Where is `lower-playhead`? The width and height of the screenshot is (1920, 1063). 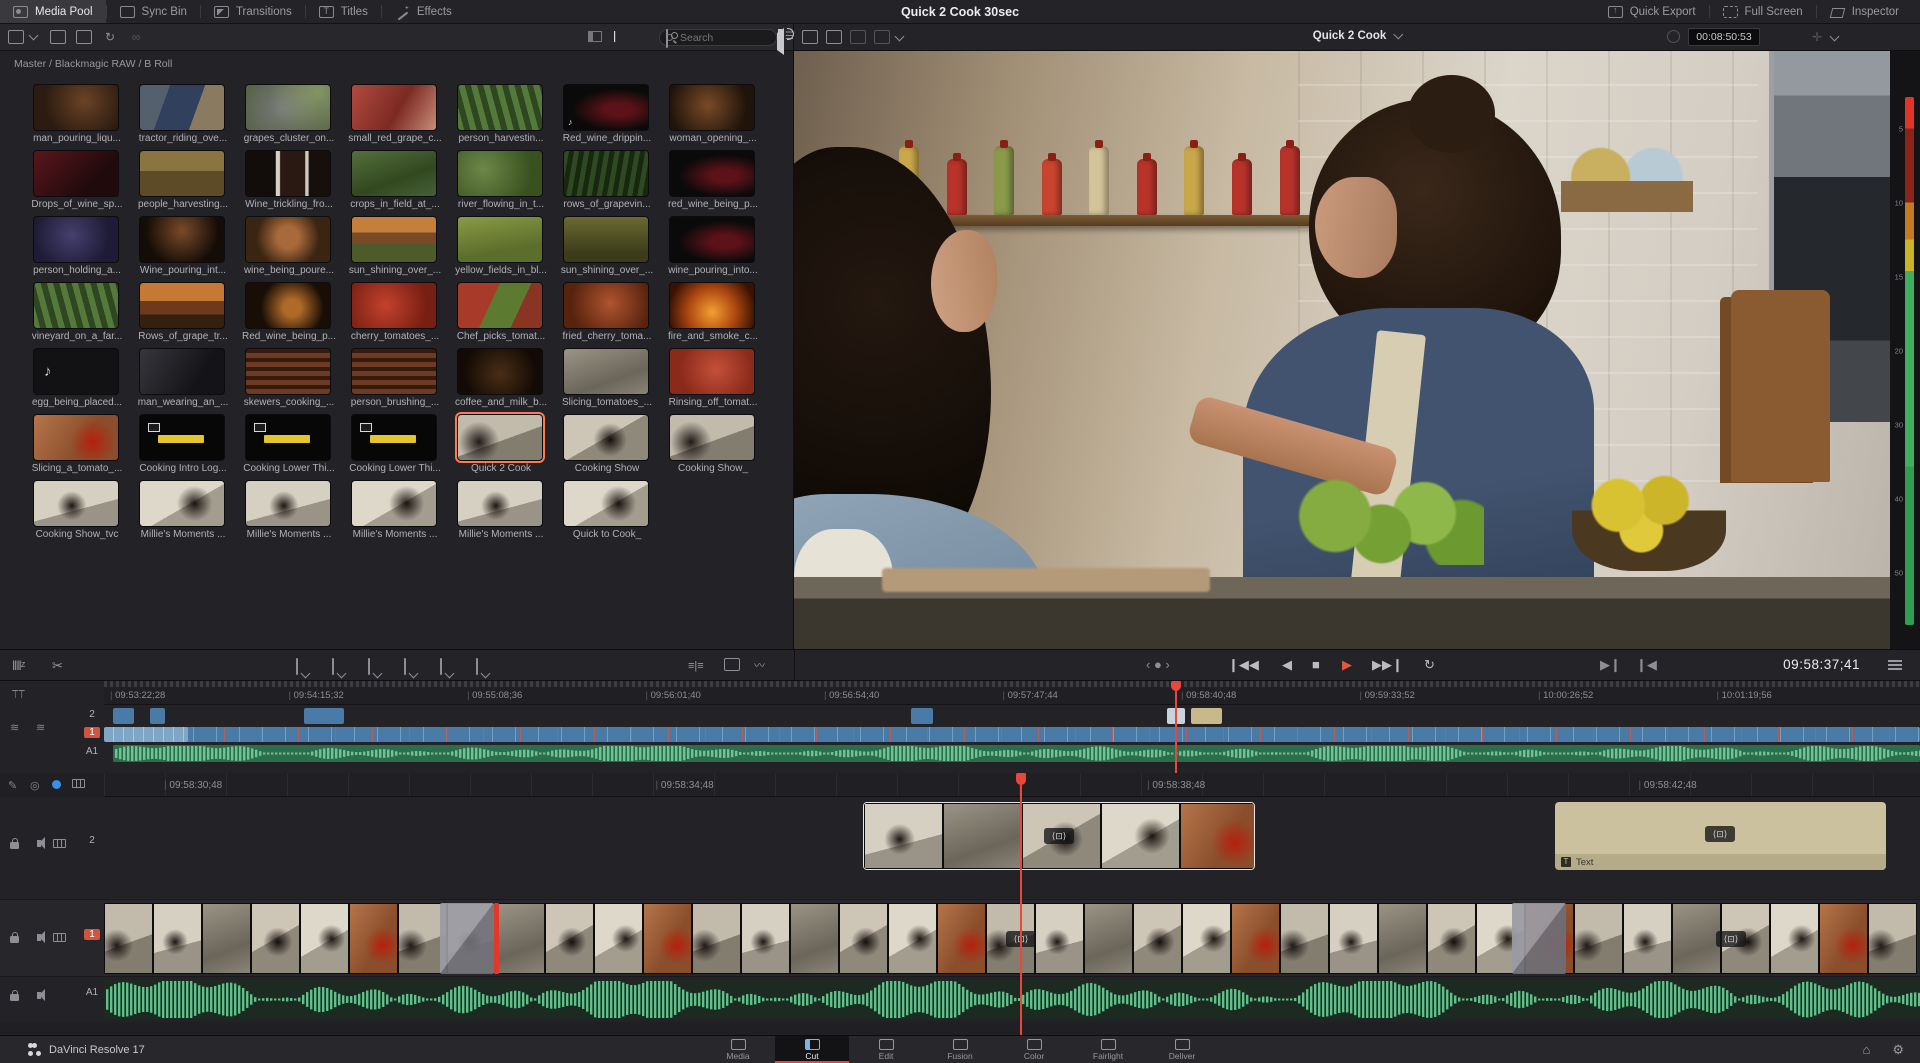 lower-playhead is located at coordinates (1021, 904).